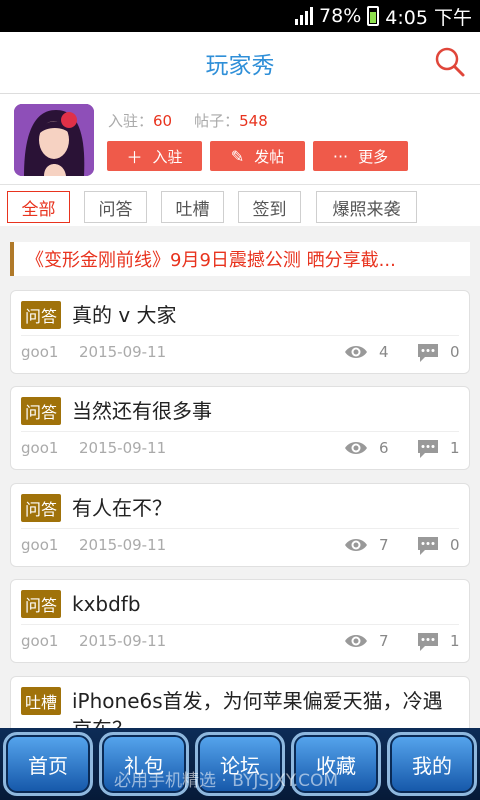  I want to click on nav-home: 首页, so click(48, 764).